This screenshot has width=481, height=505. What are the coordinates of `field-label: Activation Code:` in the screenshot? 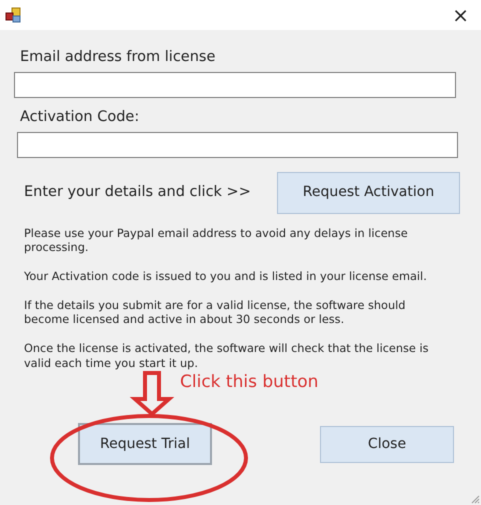 It's located at (80, 117).